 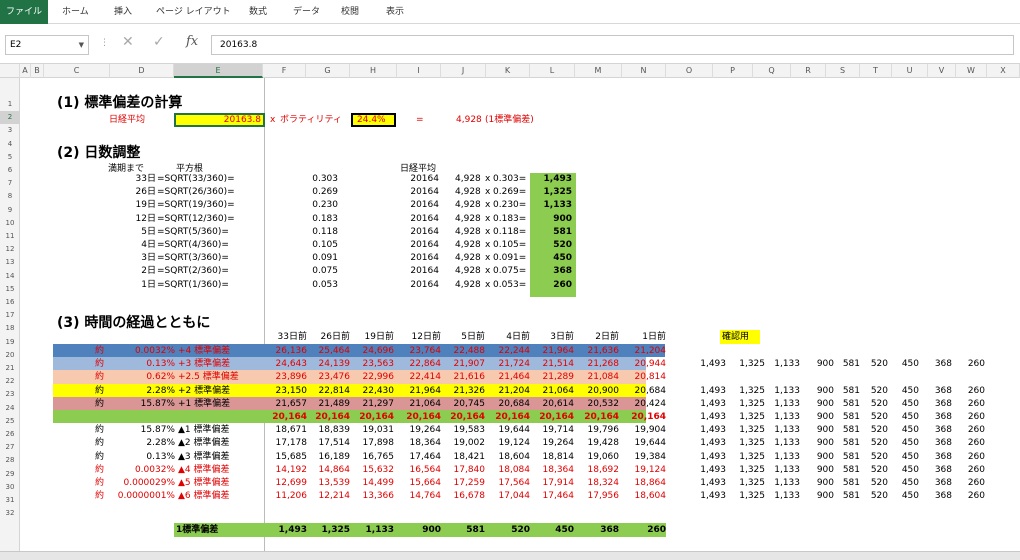 I want to click on projection-cell: 21,204, so click(x=644, y=351).